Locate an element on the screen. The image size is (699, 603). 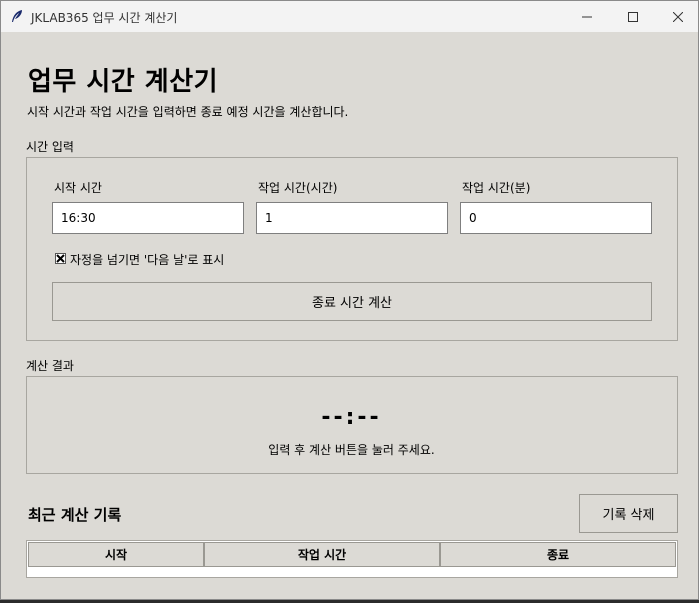
maximize-icon is located at coordinates (633, 16).